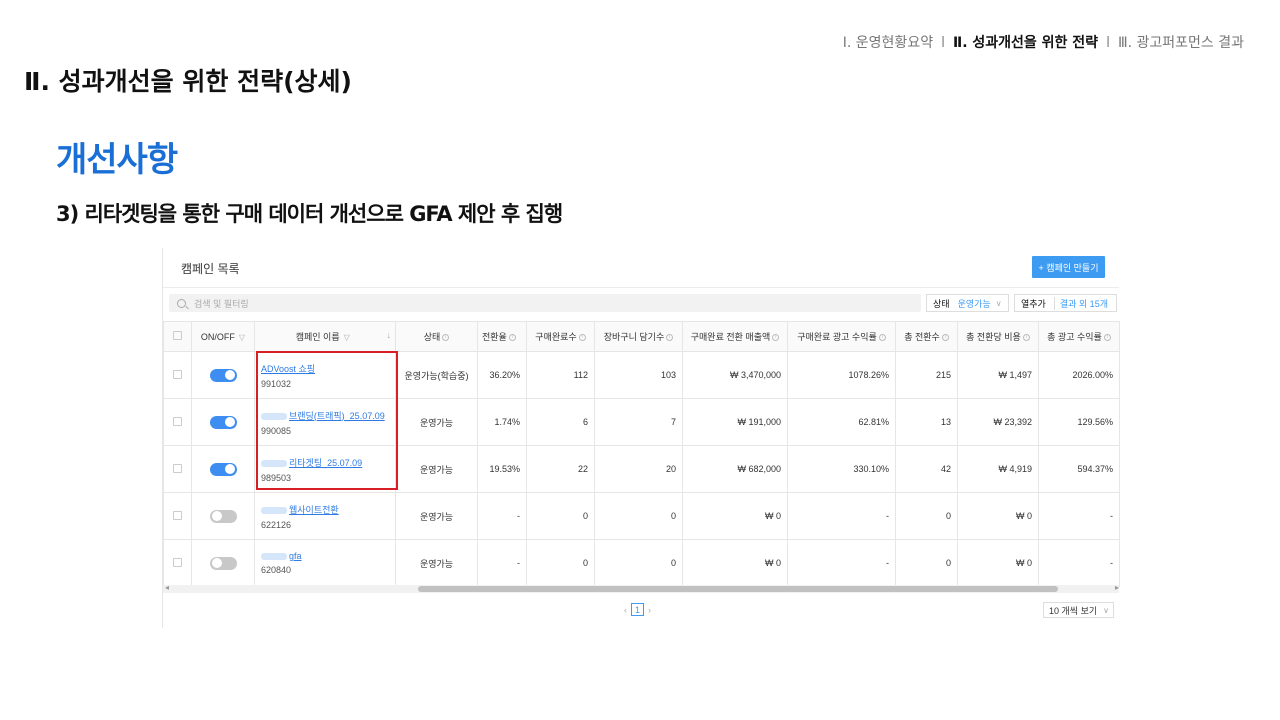  I want to click on cpa-cell: ₩ 1,497, so click(998, 375).